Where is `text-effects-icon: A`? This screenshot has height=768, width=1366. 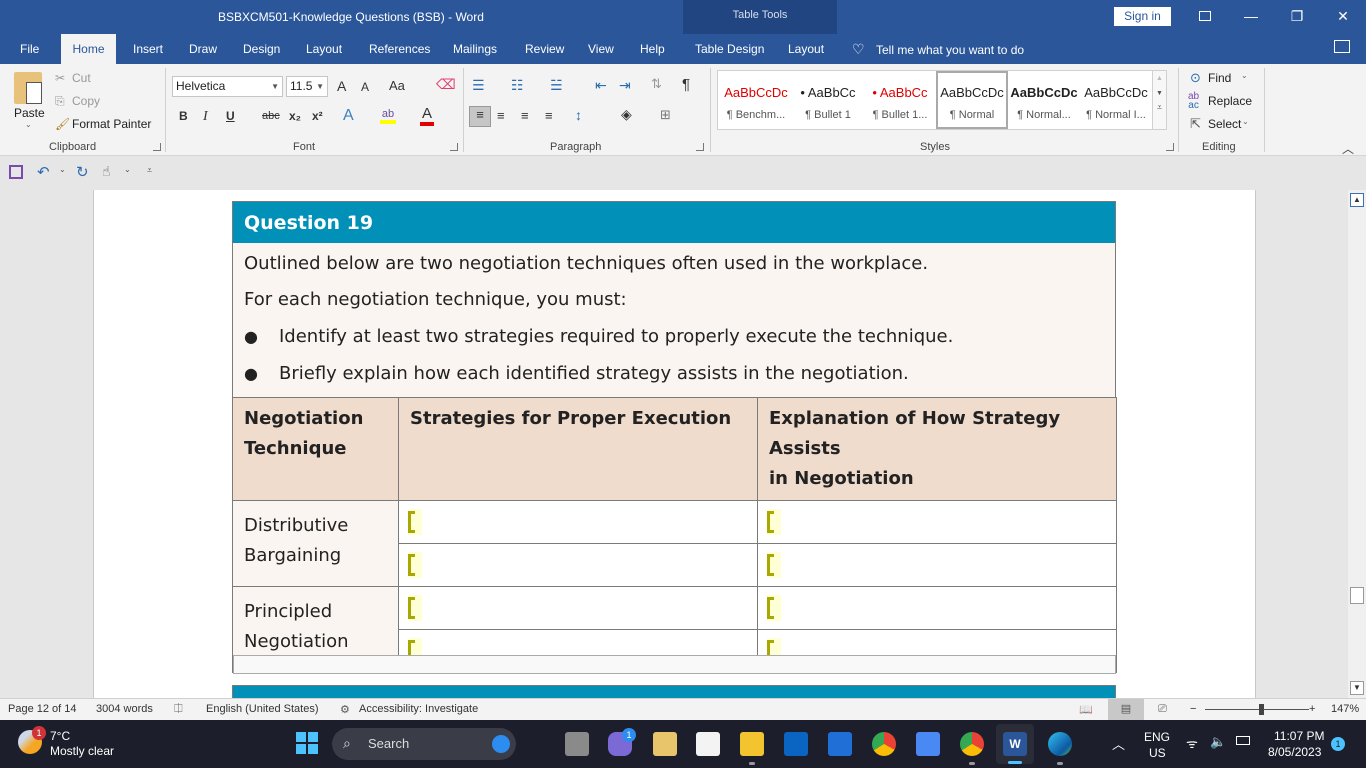 text-effects-icon: A is located at coordinates (348, 116).